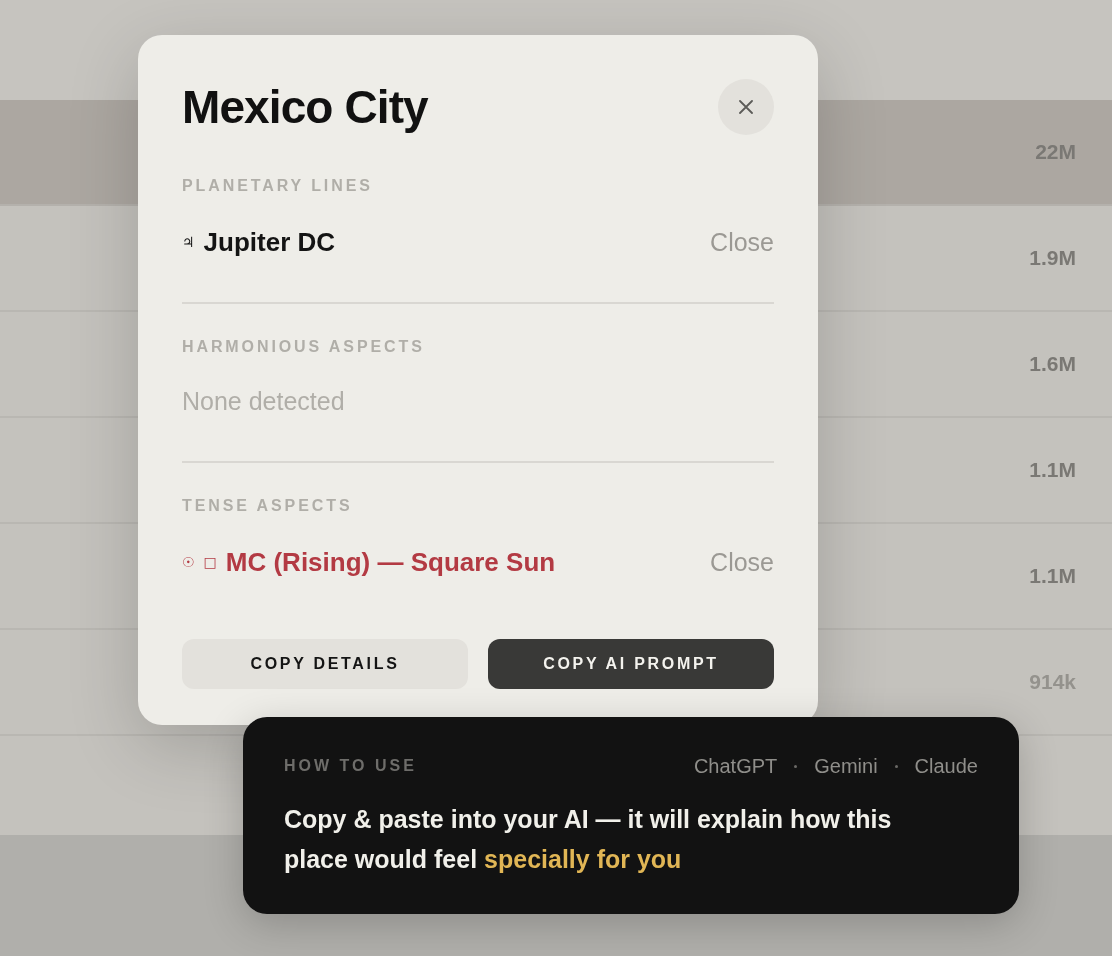 This screenshot has width=1112, height=956. Describe the element at coordinates (746, 107) in the screenshot. I see `close-icon` at that location.